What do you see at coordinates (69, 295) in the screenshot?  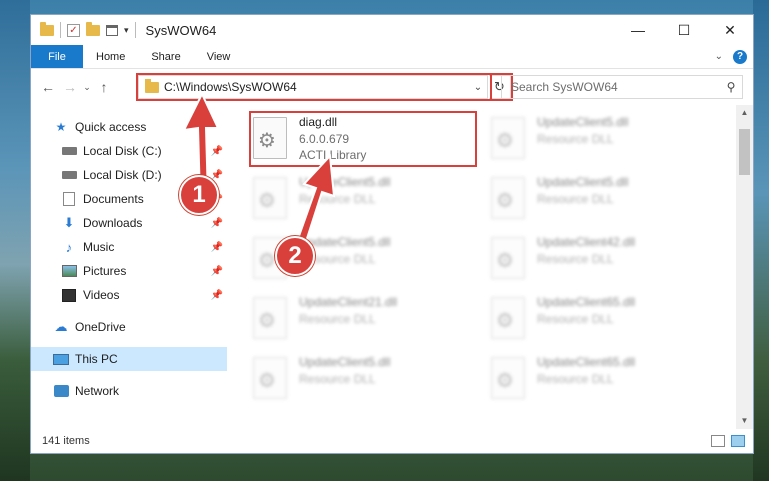 I see `videos-icon` at bounding box center [69, 295].